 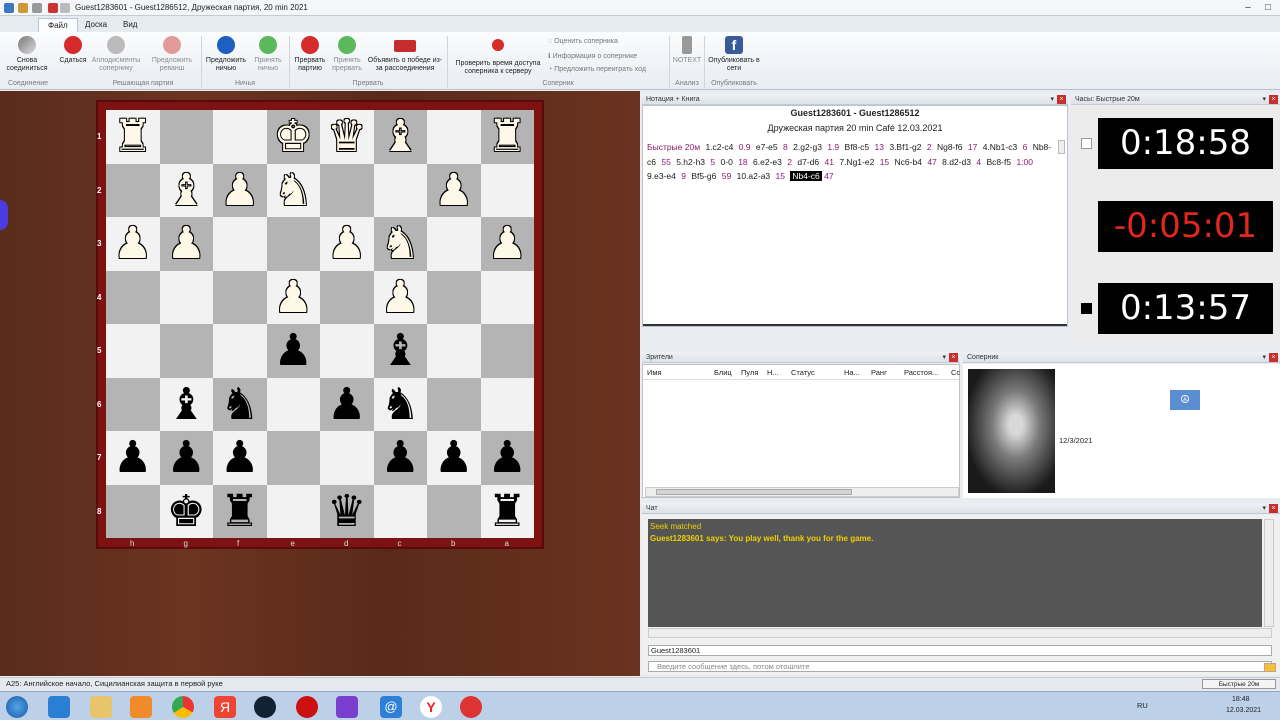 I want to click on maximize-button: □, so click(x=1268, y=8).